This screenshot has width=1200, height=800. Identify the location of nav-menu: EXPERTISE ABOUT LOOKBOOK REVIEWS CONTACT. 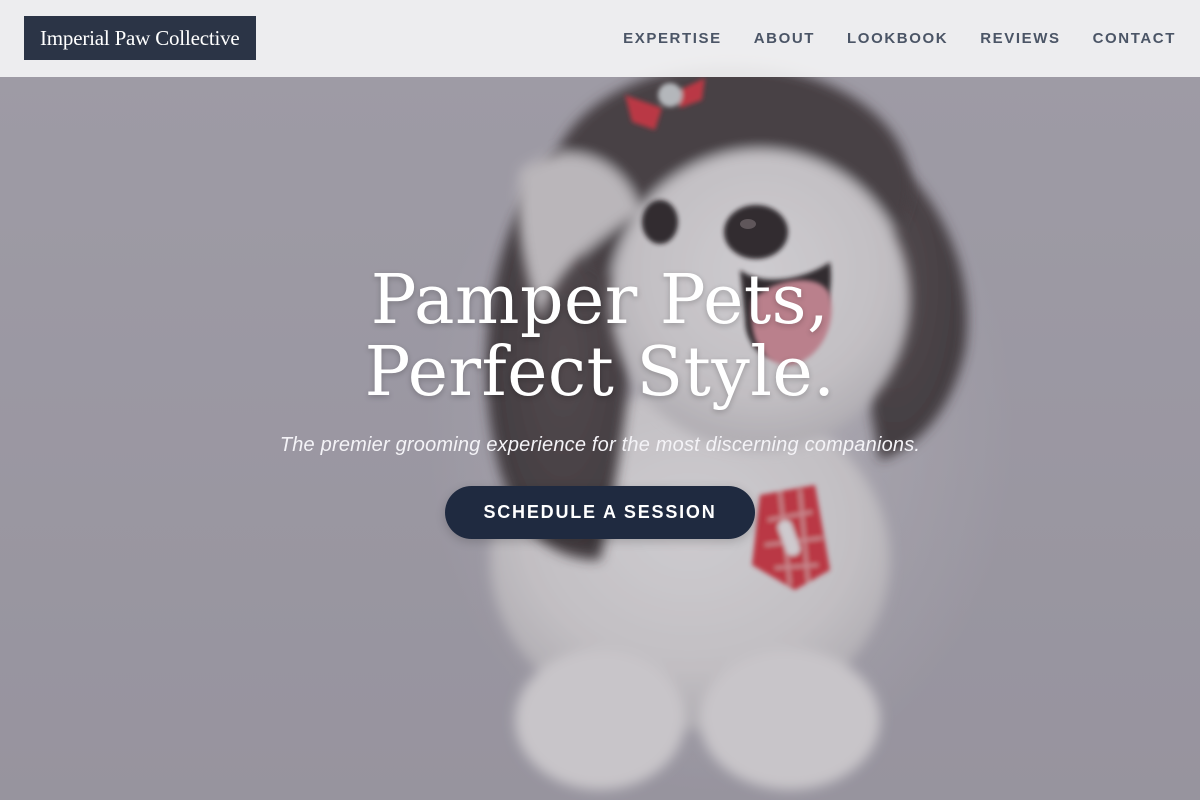
(899, 38).